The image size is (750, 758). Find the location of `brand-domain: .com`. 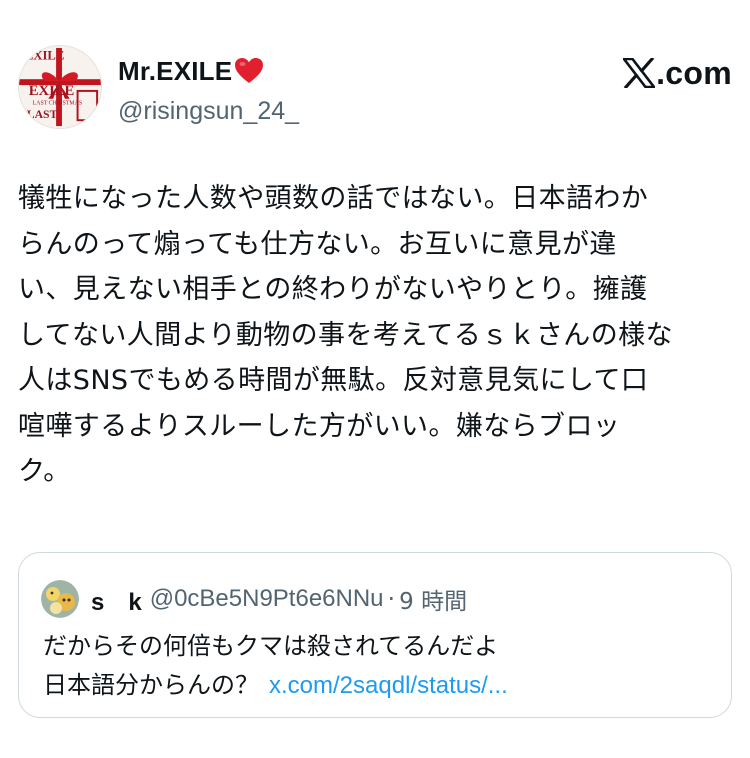

brand-domain: .com is located at coordinates (694, 72).